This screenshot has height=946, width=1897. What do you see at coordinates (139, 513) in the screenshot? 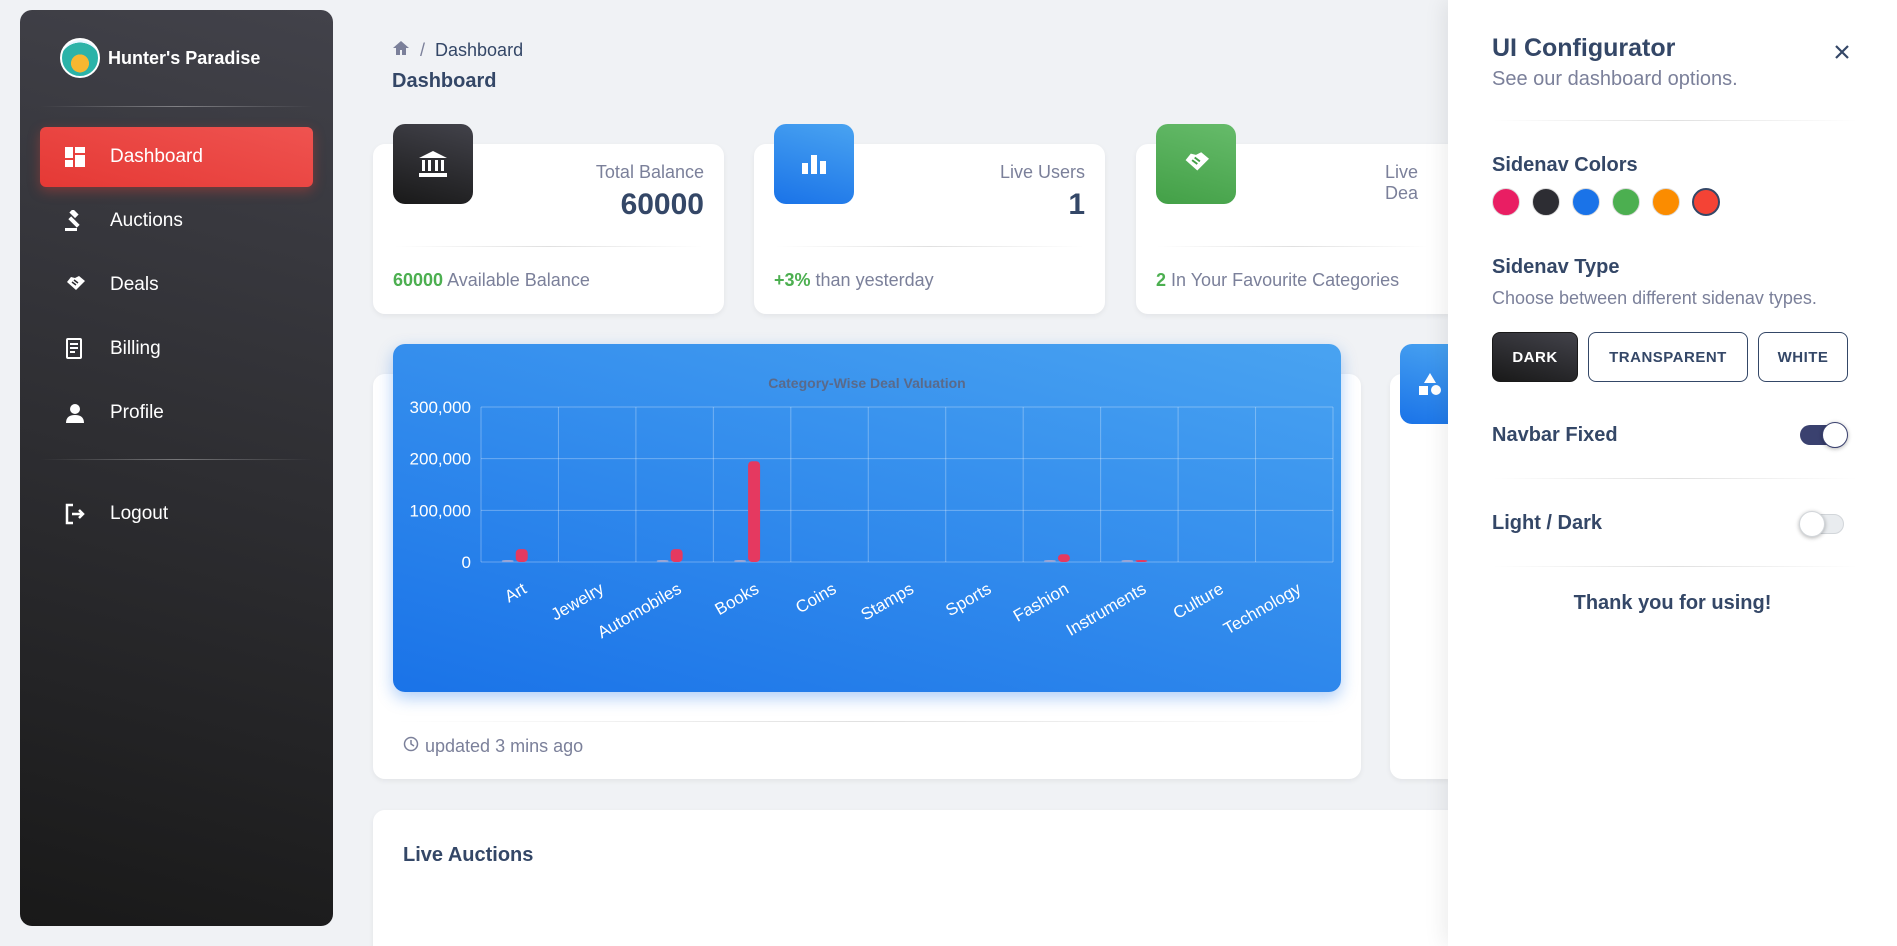
I see `sidebar-item-label: Logout` at bounding box center [139, 513].